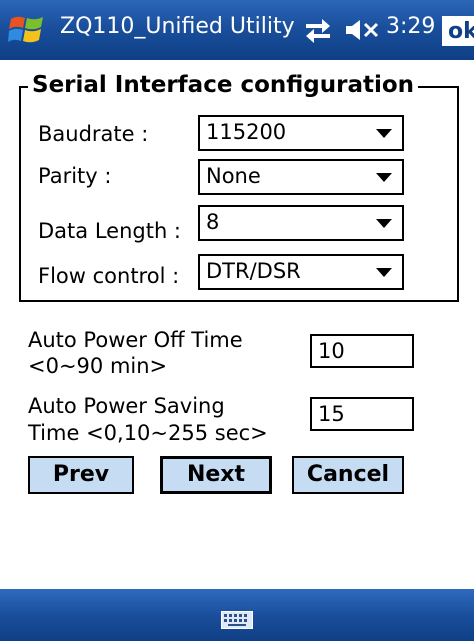 Image resolution: width=474 pixels, height=641 pixels. Describe the element at coordinates (233, 176) in the screenshot. I see `parity-value: None` at that location.